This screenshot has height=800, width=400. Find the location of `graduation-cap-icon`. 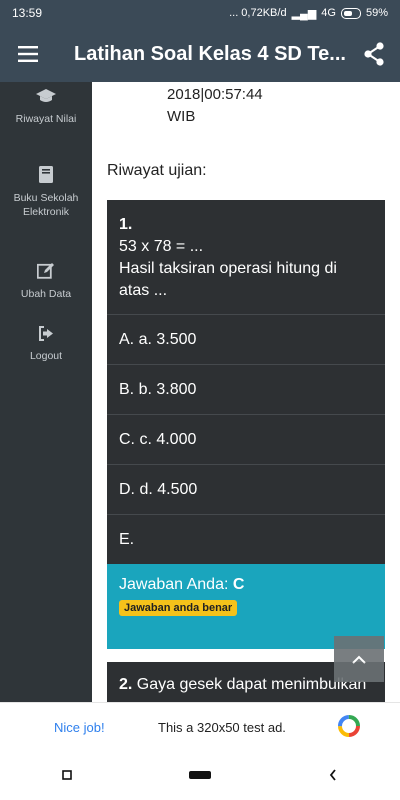

graduation-cap-icon is located at coordinates (46, 98).